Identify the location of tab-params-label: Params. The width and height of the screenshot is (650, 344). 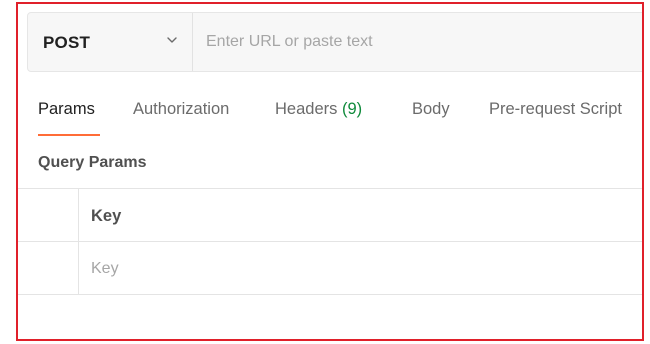
(66, 109).